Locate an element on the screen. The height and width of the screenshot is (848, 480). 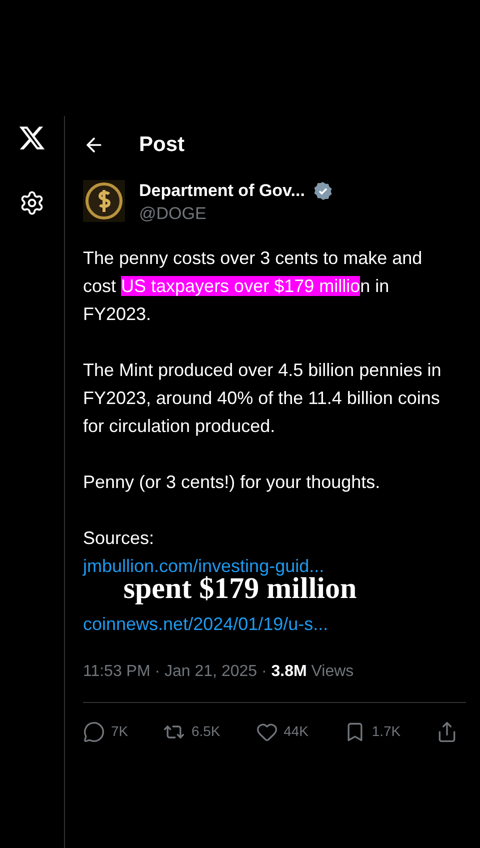
like-button: 44K is located at coordinates (282, 731).